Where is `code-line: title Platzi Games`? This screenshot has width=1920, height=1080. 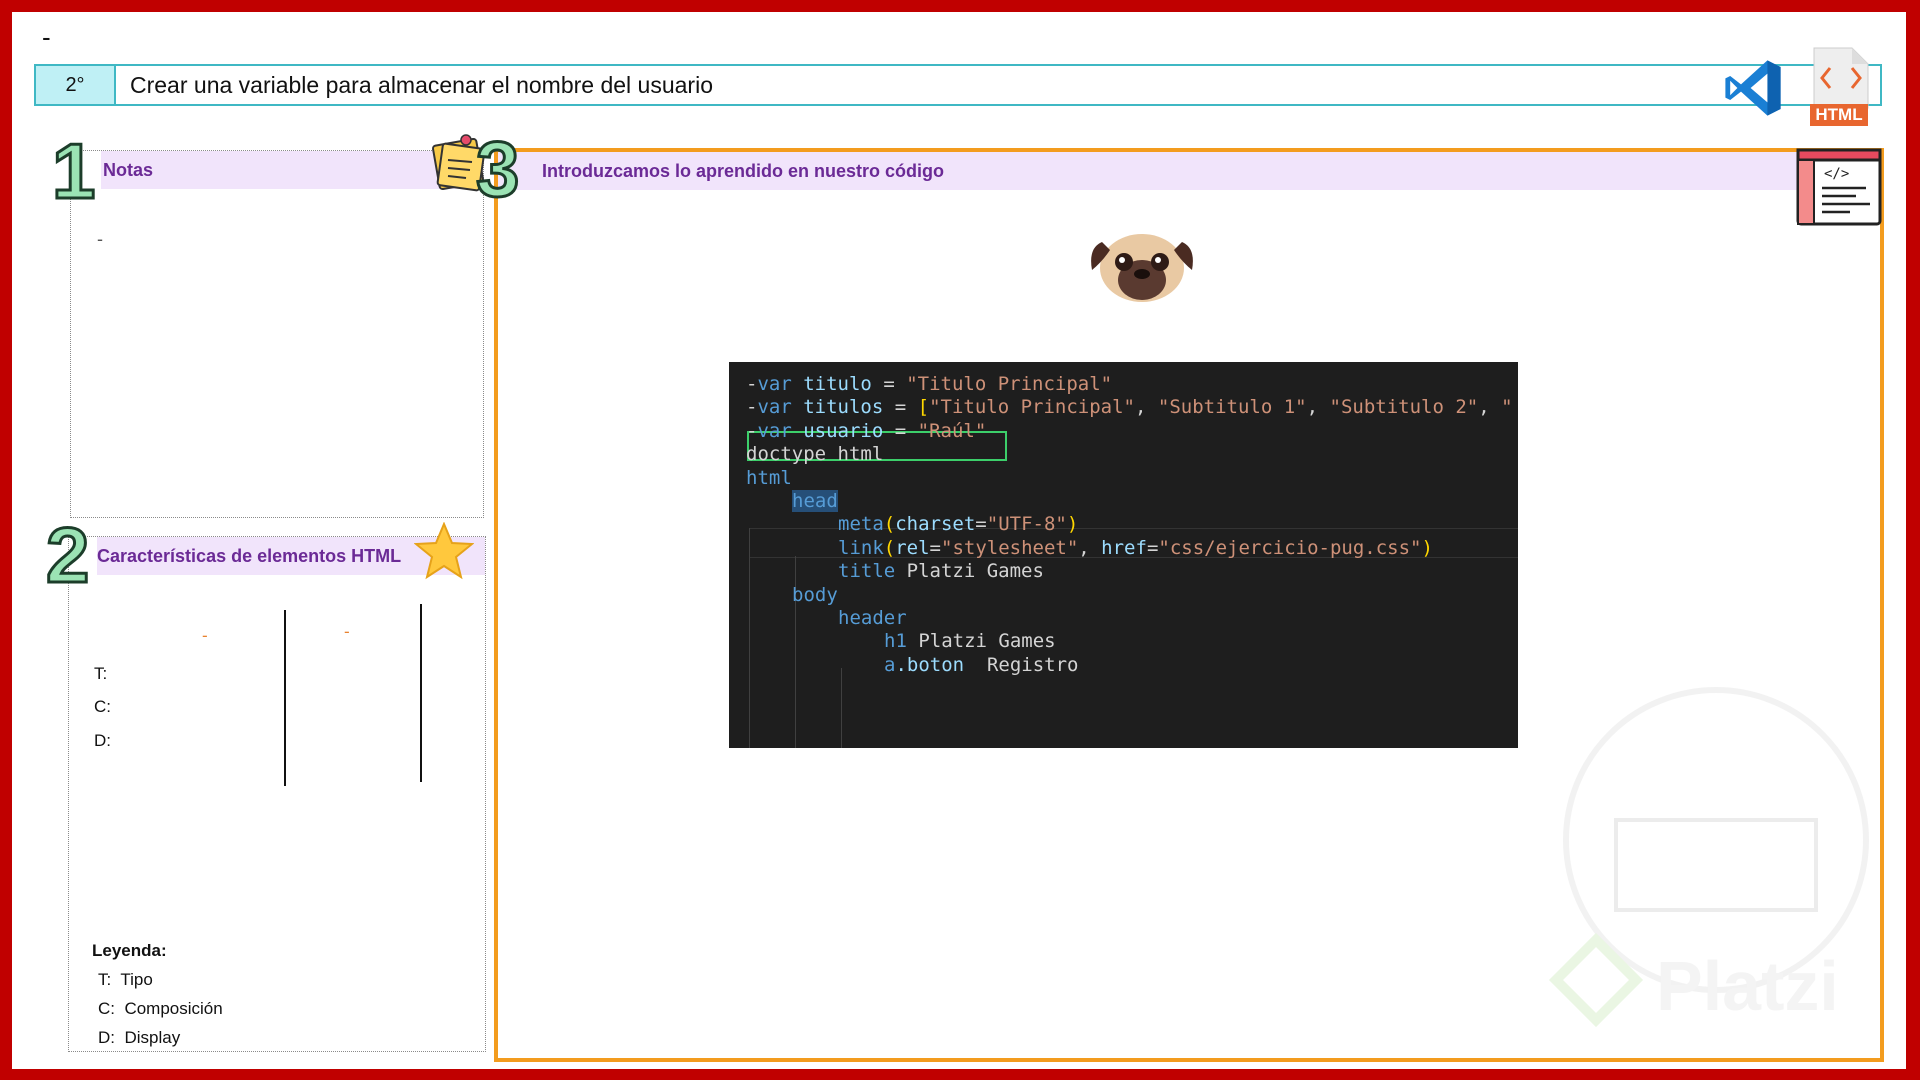
code-line: title Platzi Games is located at coordinates (941, 571).